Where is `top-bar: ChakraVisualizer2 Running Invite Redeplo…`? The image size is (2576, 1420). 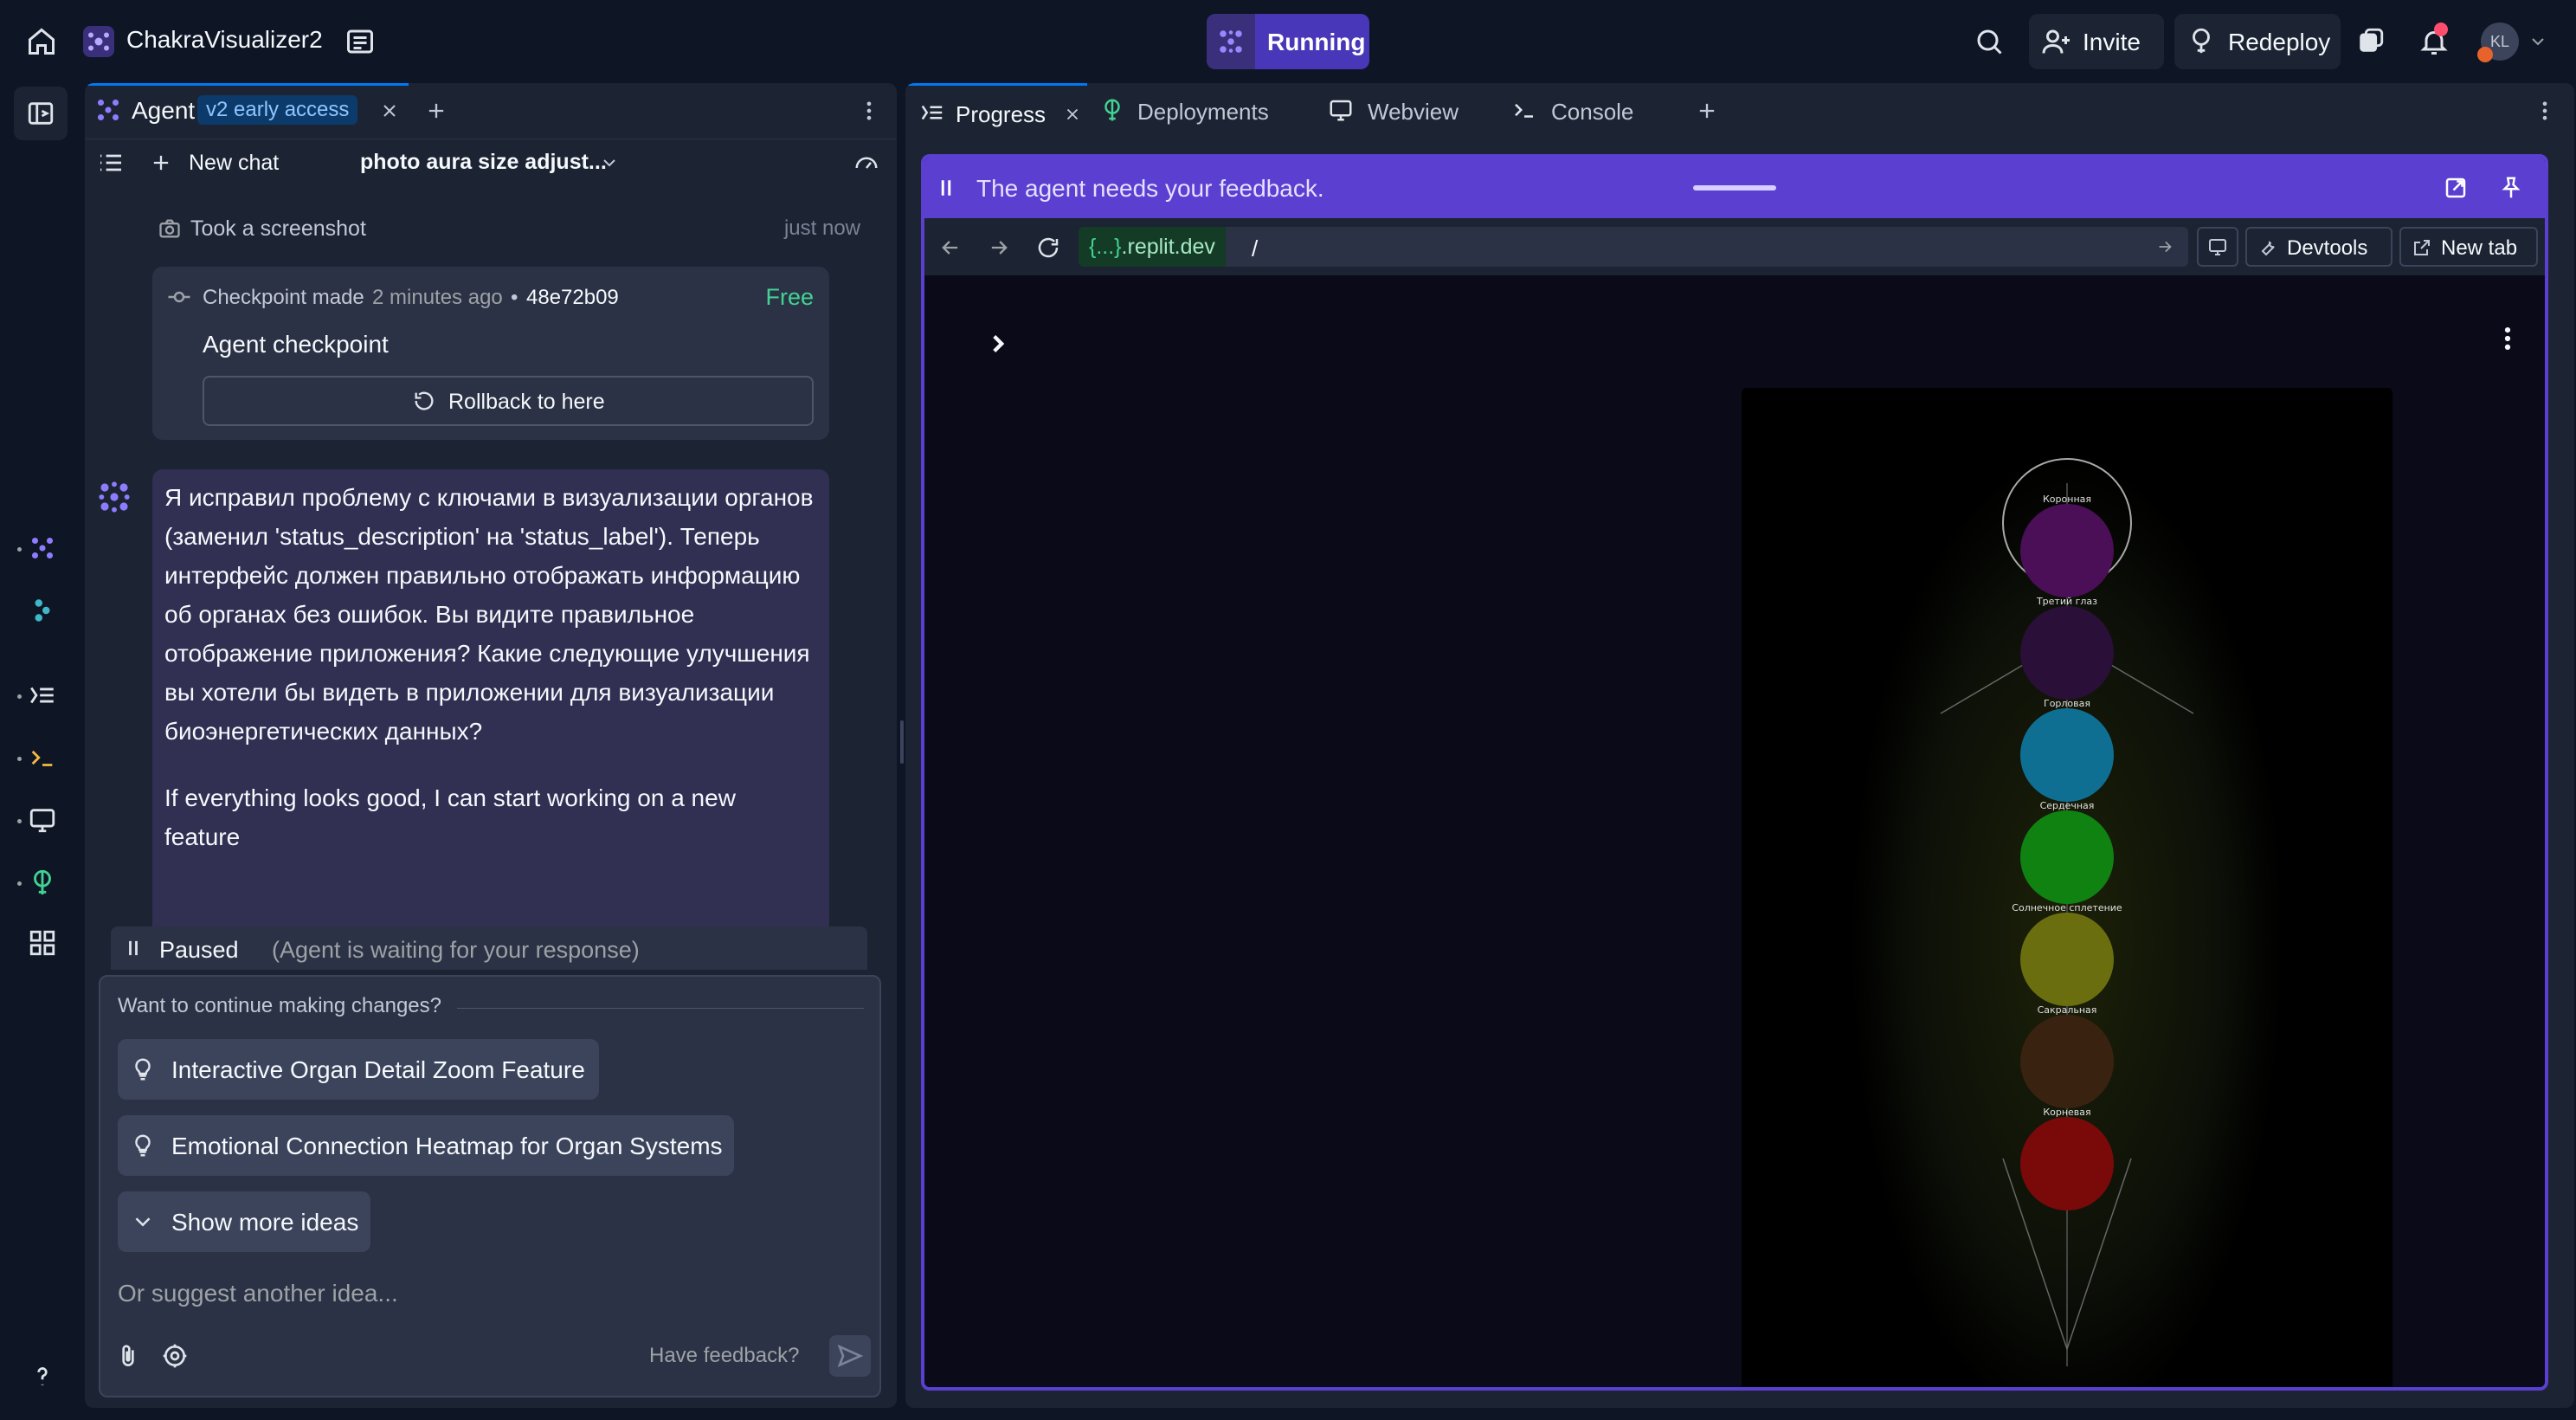
top-bar: ChakraVisualizer2 Running Invite Redeplo… is located at coordinates (1288, 41).